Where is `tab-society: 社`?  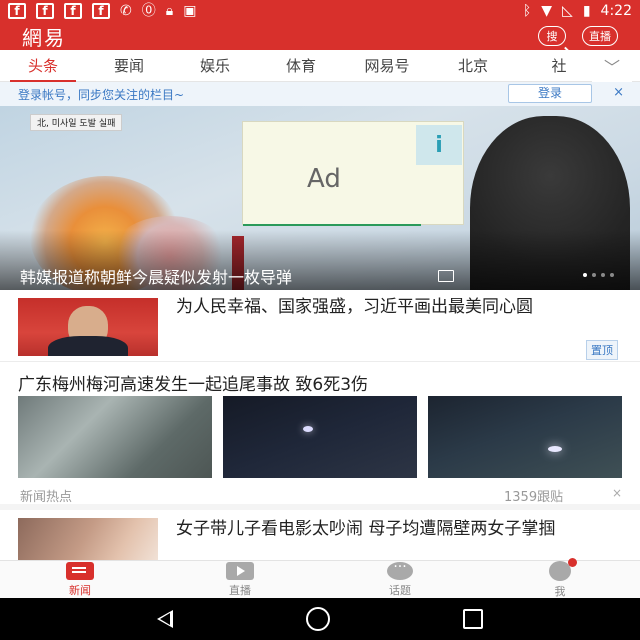
tab-society: 社 is located at coordinates (559, 66).